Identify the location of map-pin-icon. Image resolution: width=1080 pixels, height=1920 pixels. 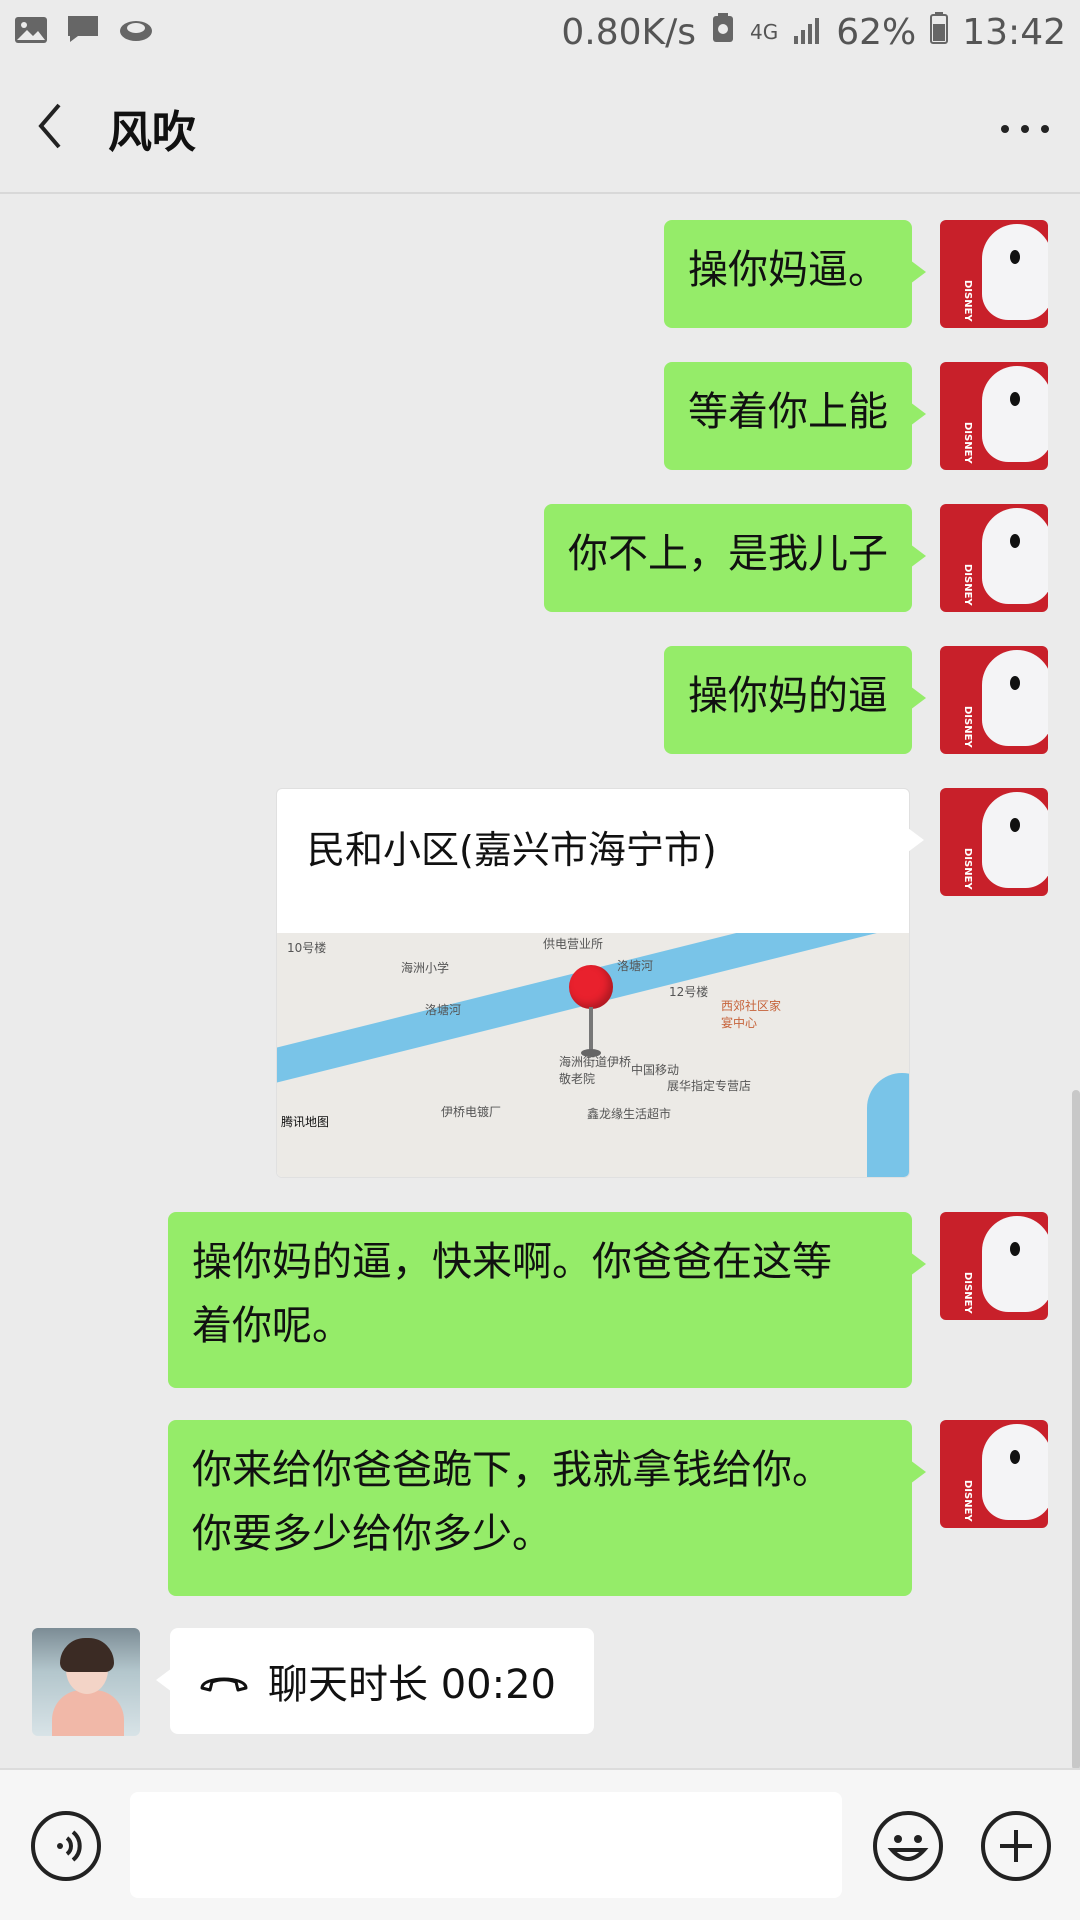
(591, 987).